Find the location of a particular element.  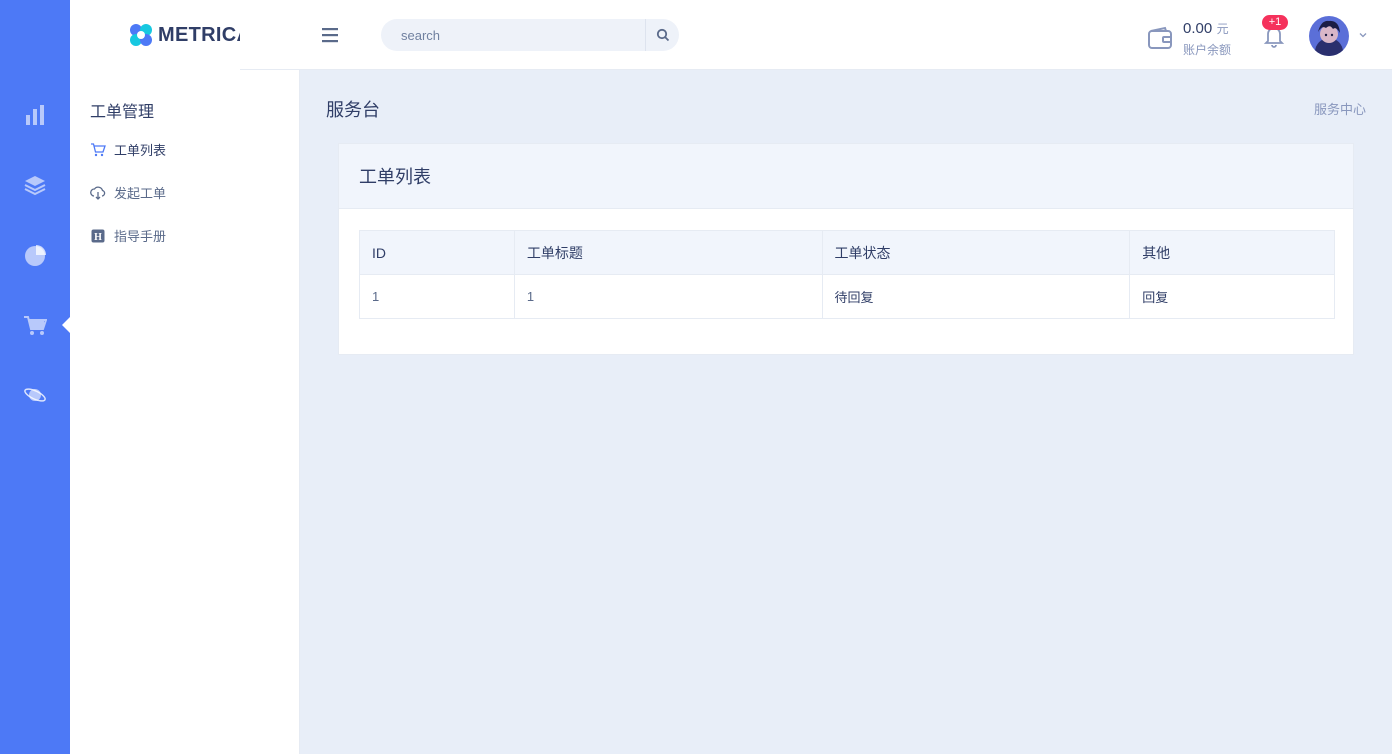

user-avatar is located at coordinates (1329, 36).